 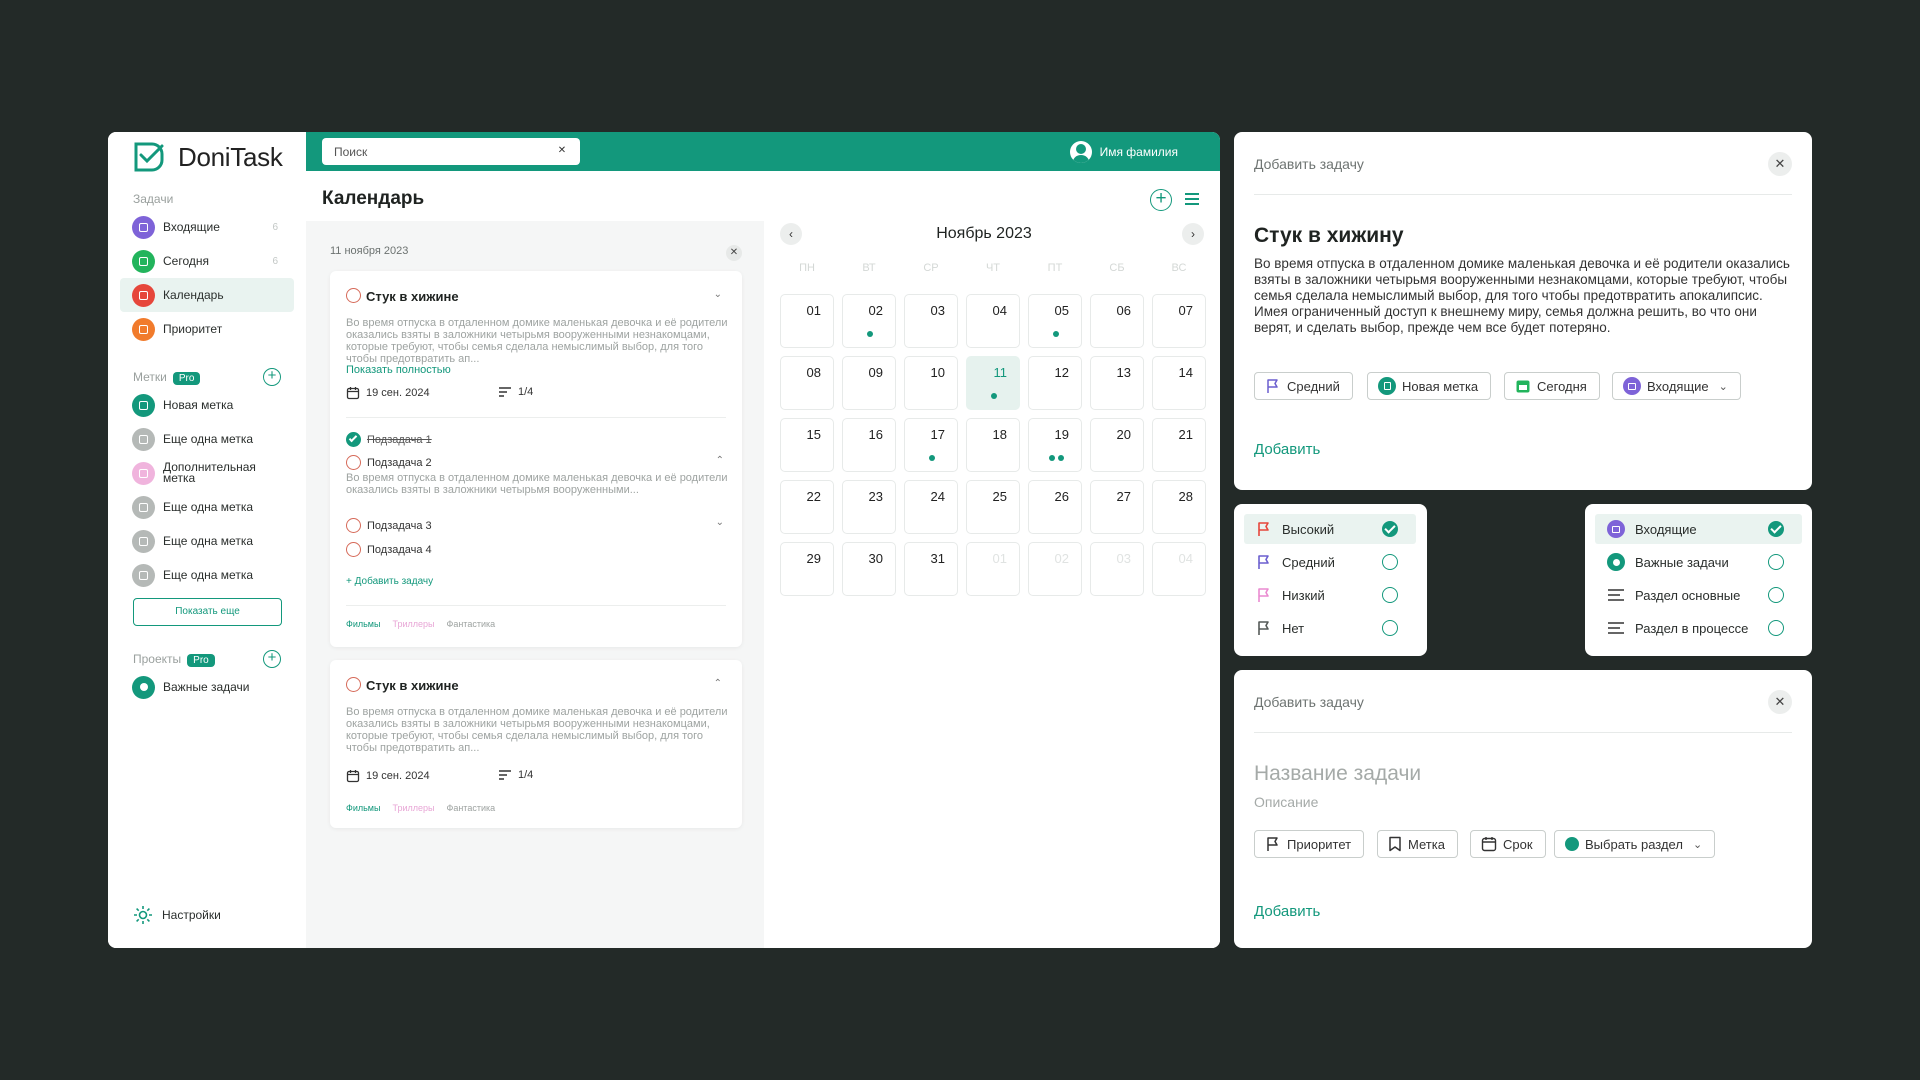 I want to click on task-title-input: Название задачи, so click(x=1337, y=774).